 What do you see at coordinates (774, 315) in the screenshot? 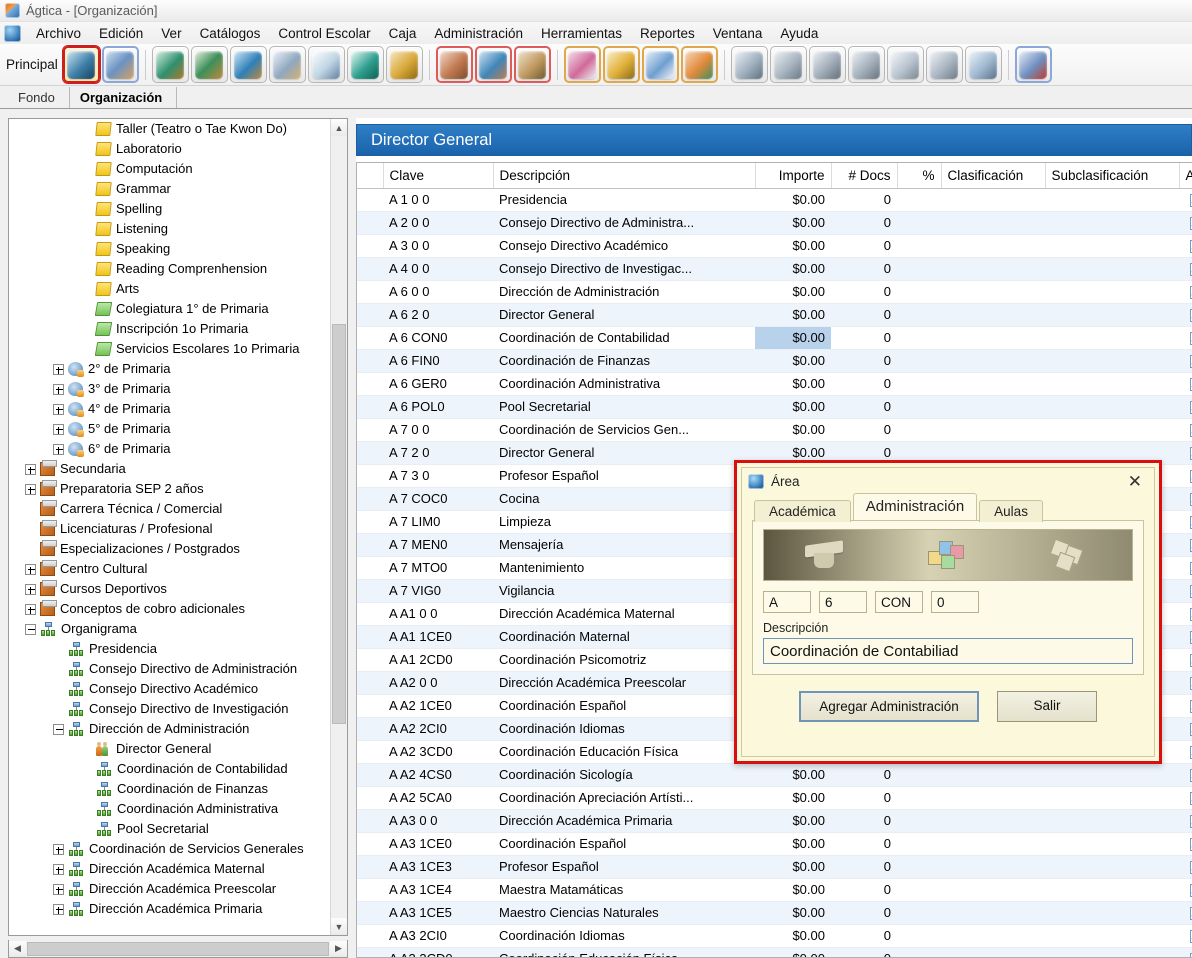
I see `table-row: A 6 2 0 Director General $0.00 0` at bounding box center [774, 315].